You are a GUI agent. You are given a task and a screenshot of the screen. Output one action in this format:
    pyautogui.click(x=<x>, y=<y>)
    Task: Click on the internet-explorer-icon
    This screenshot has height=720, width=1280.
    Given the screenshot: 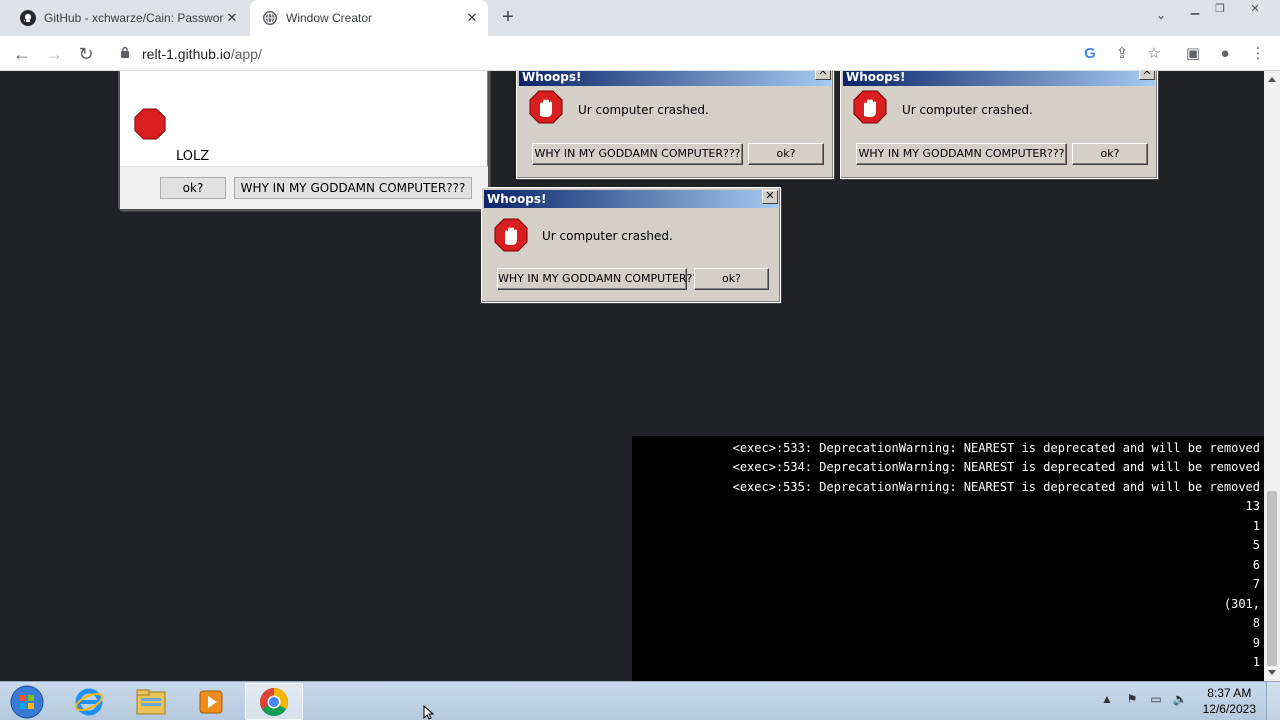 What is the action you would take?
    pyautogui.click(x=89, y=701)
    